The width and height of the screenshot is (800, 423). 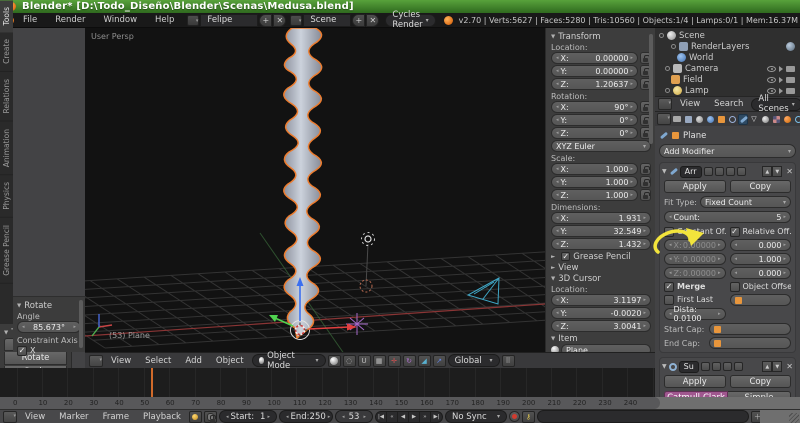 What do you see at coordinates (327, 382) in the screenshot?
I see `timeline-canvas` at bounding box center [327, 382].